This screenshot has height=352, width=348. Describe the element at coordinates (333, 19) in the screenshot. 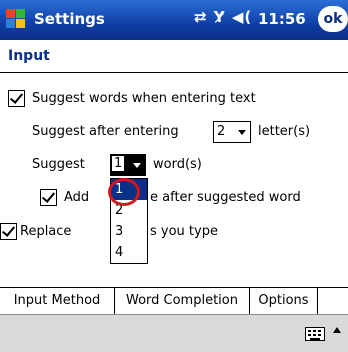

I see `ok-button: ok` at that location.